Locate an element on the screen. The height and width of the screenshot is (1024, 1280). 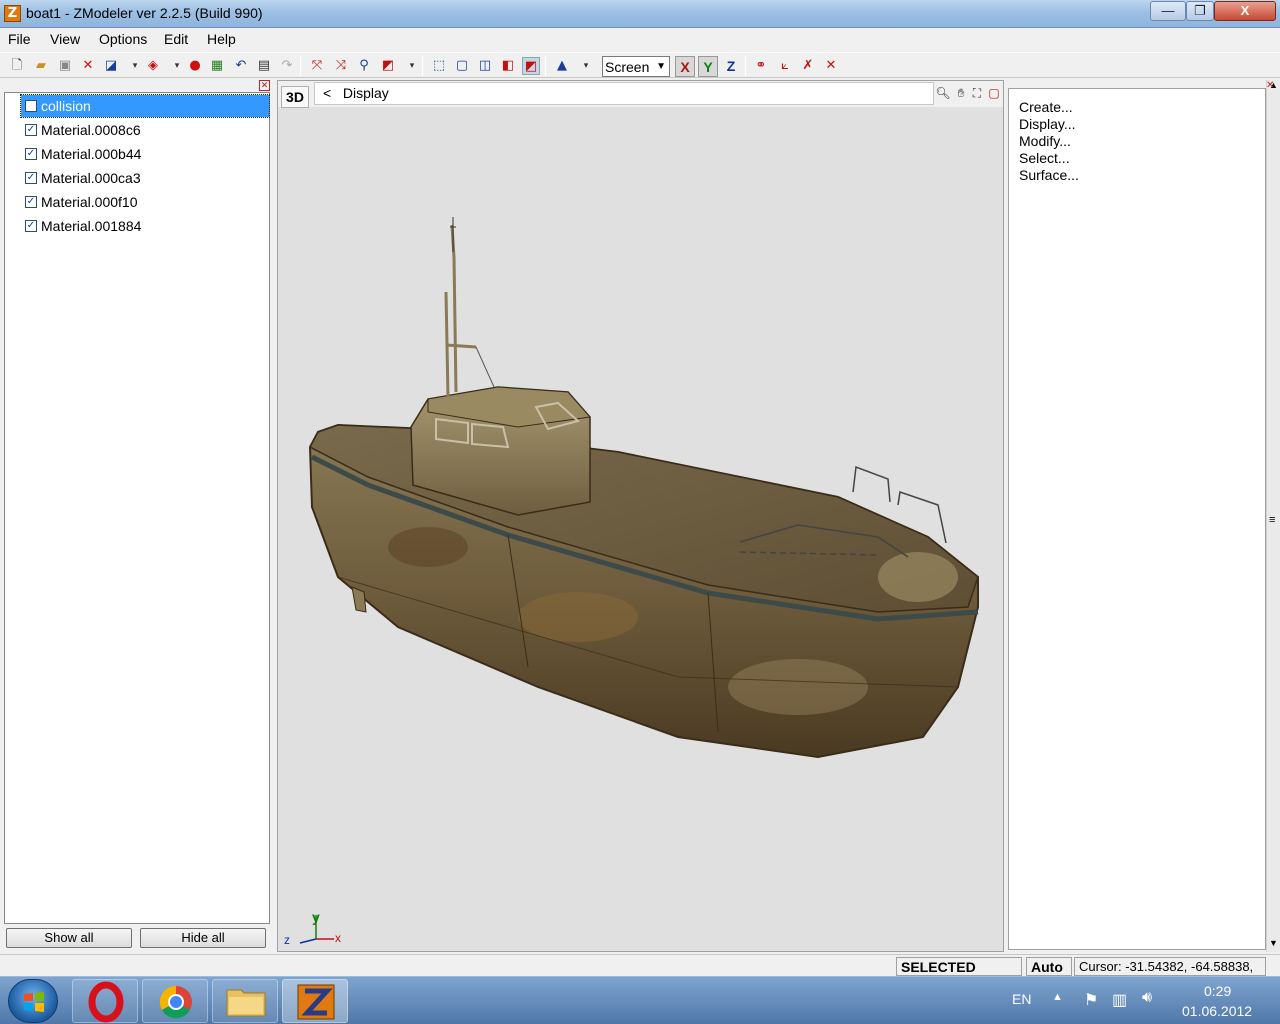
maximize-viewport-icon: ▢ is located at coordinates (994, 93).